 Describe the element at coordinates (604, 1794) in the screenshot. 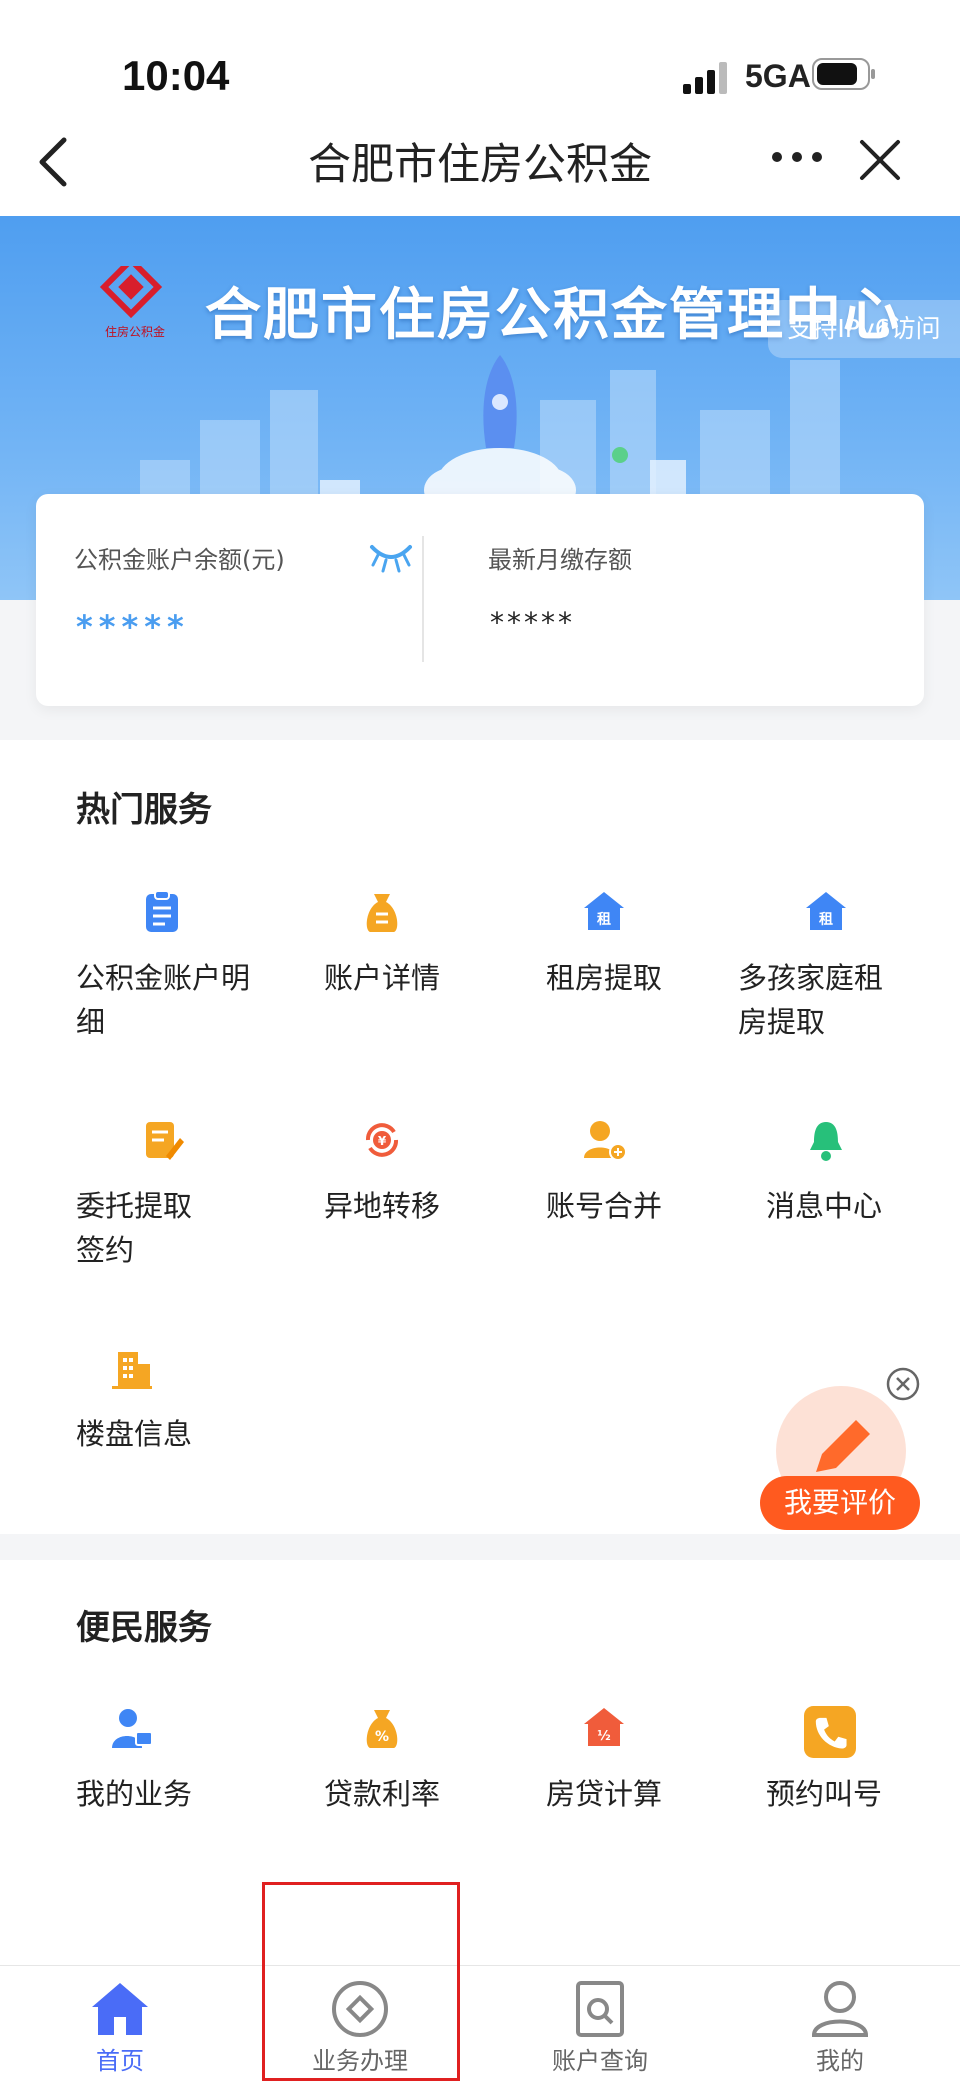

I see `service-label: 房贷计算` at that location.